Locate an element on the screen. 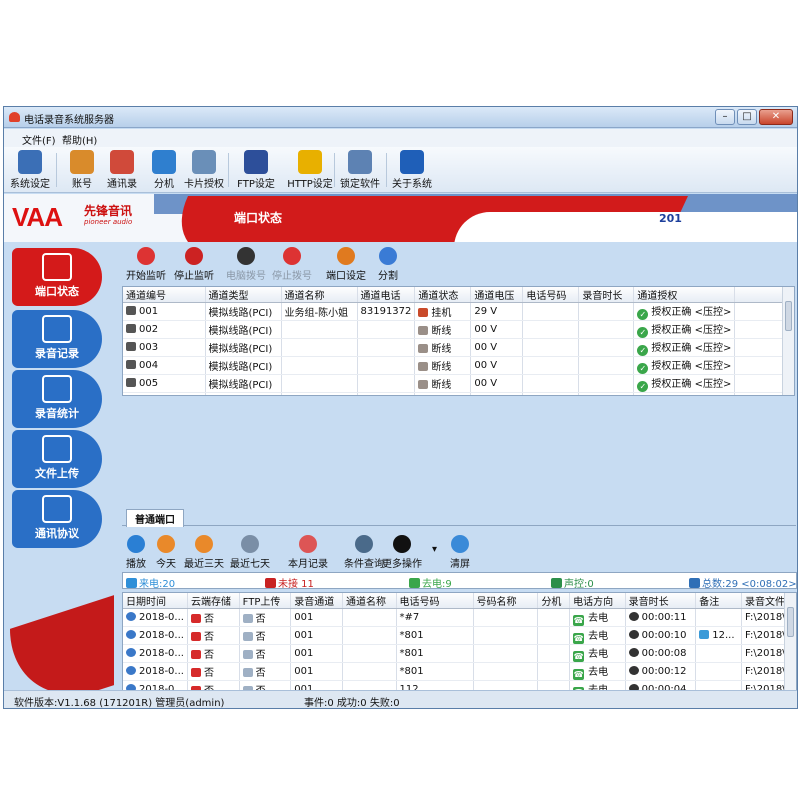 Image resolution: width=800 pixels, height=800 pixels. port-tool-label: 分割 is located at coordinates (388, 276).